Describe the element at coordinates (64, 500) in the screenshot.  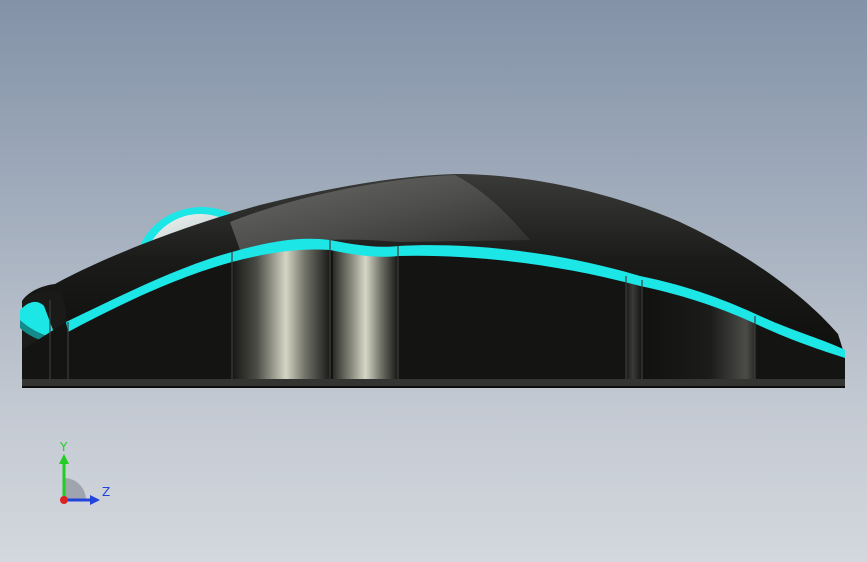
I see `x-axis-dot-icon` at that location.